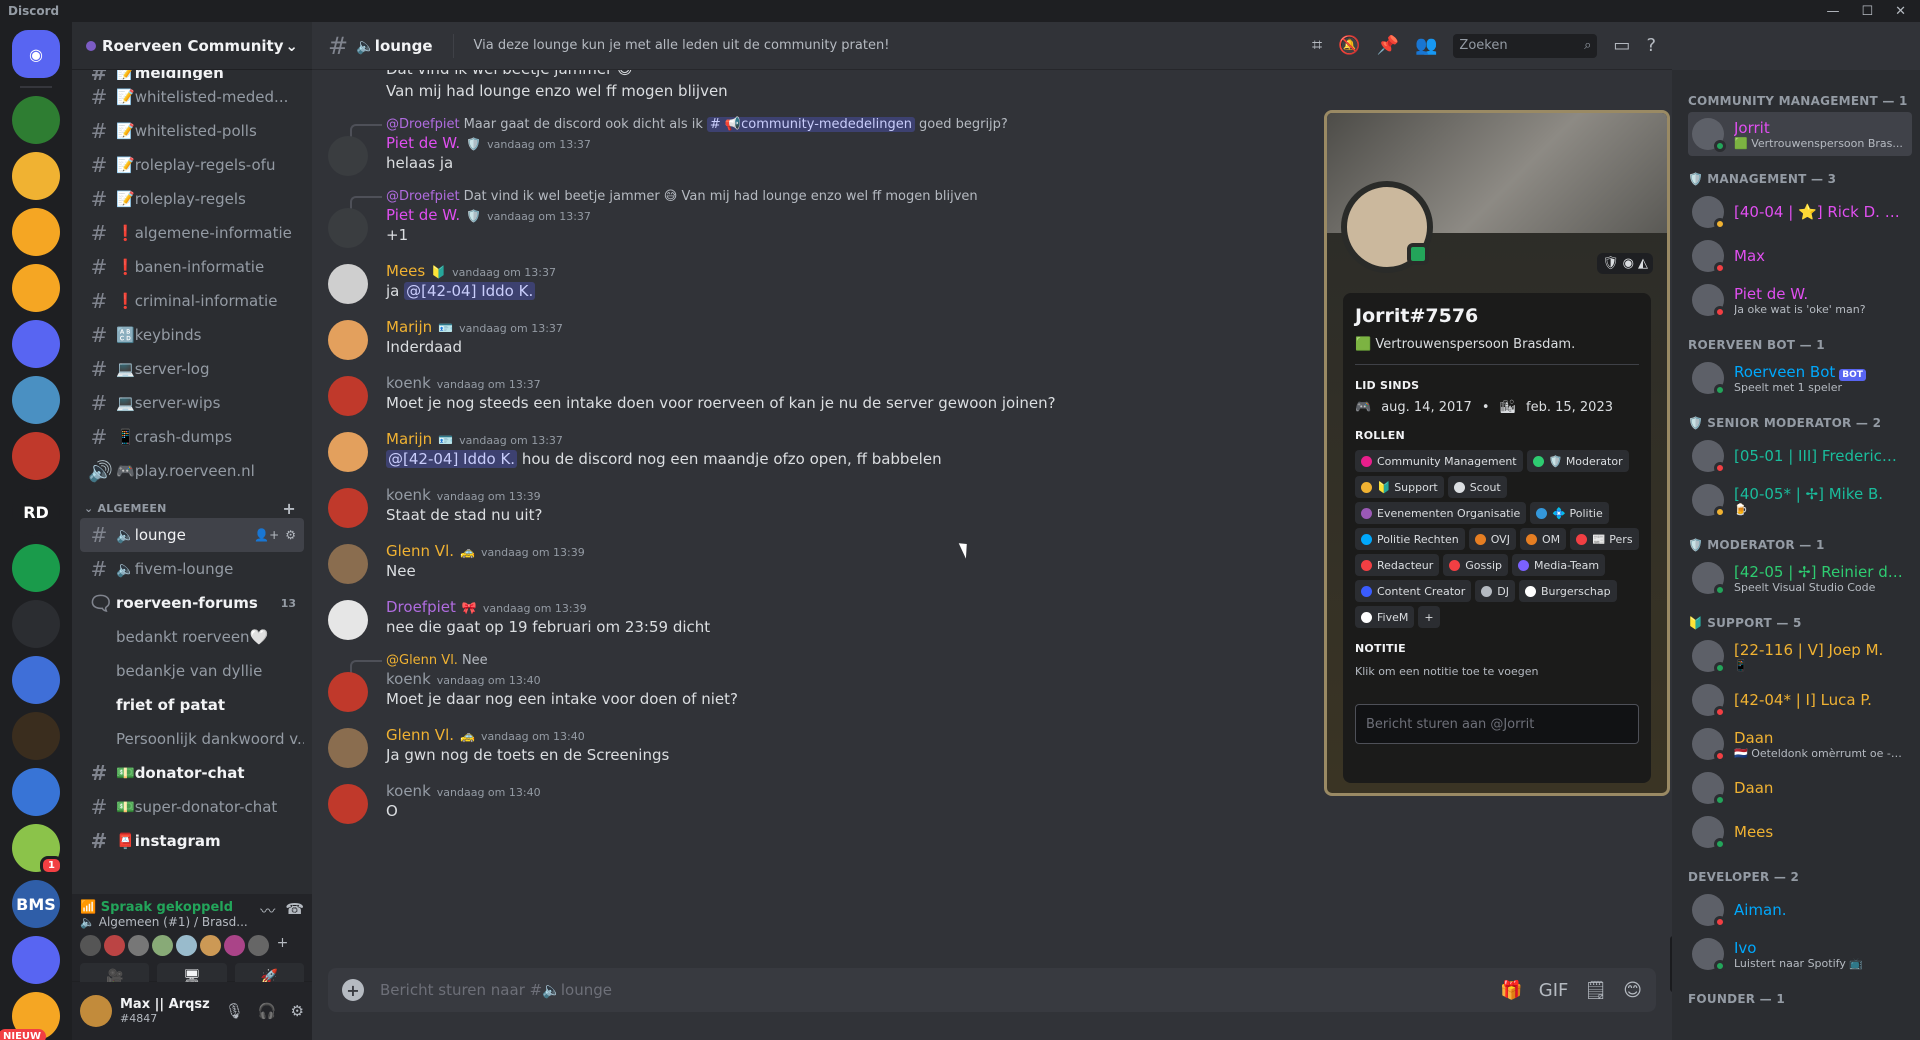 This screenshot has width=1920, height=1040. I want to click on add-participant-icon: +, so click(282, 945).